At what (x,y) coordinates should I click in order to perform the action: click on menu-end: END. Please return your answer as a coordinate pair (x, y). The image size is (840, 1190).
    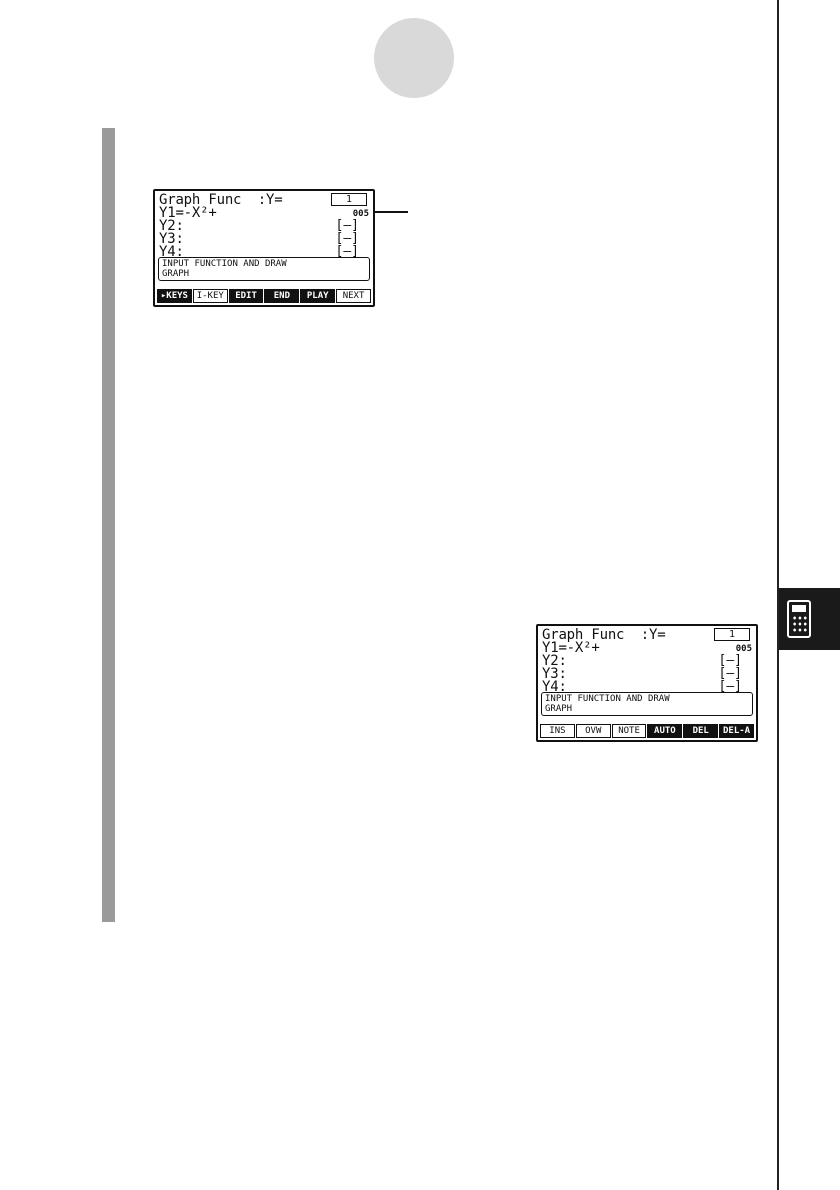
    Looking at the image, I should click on (282, 296).